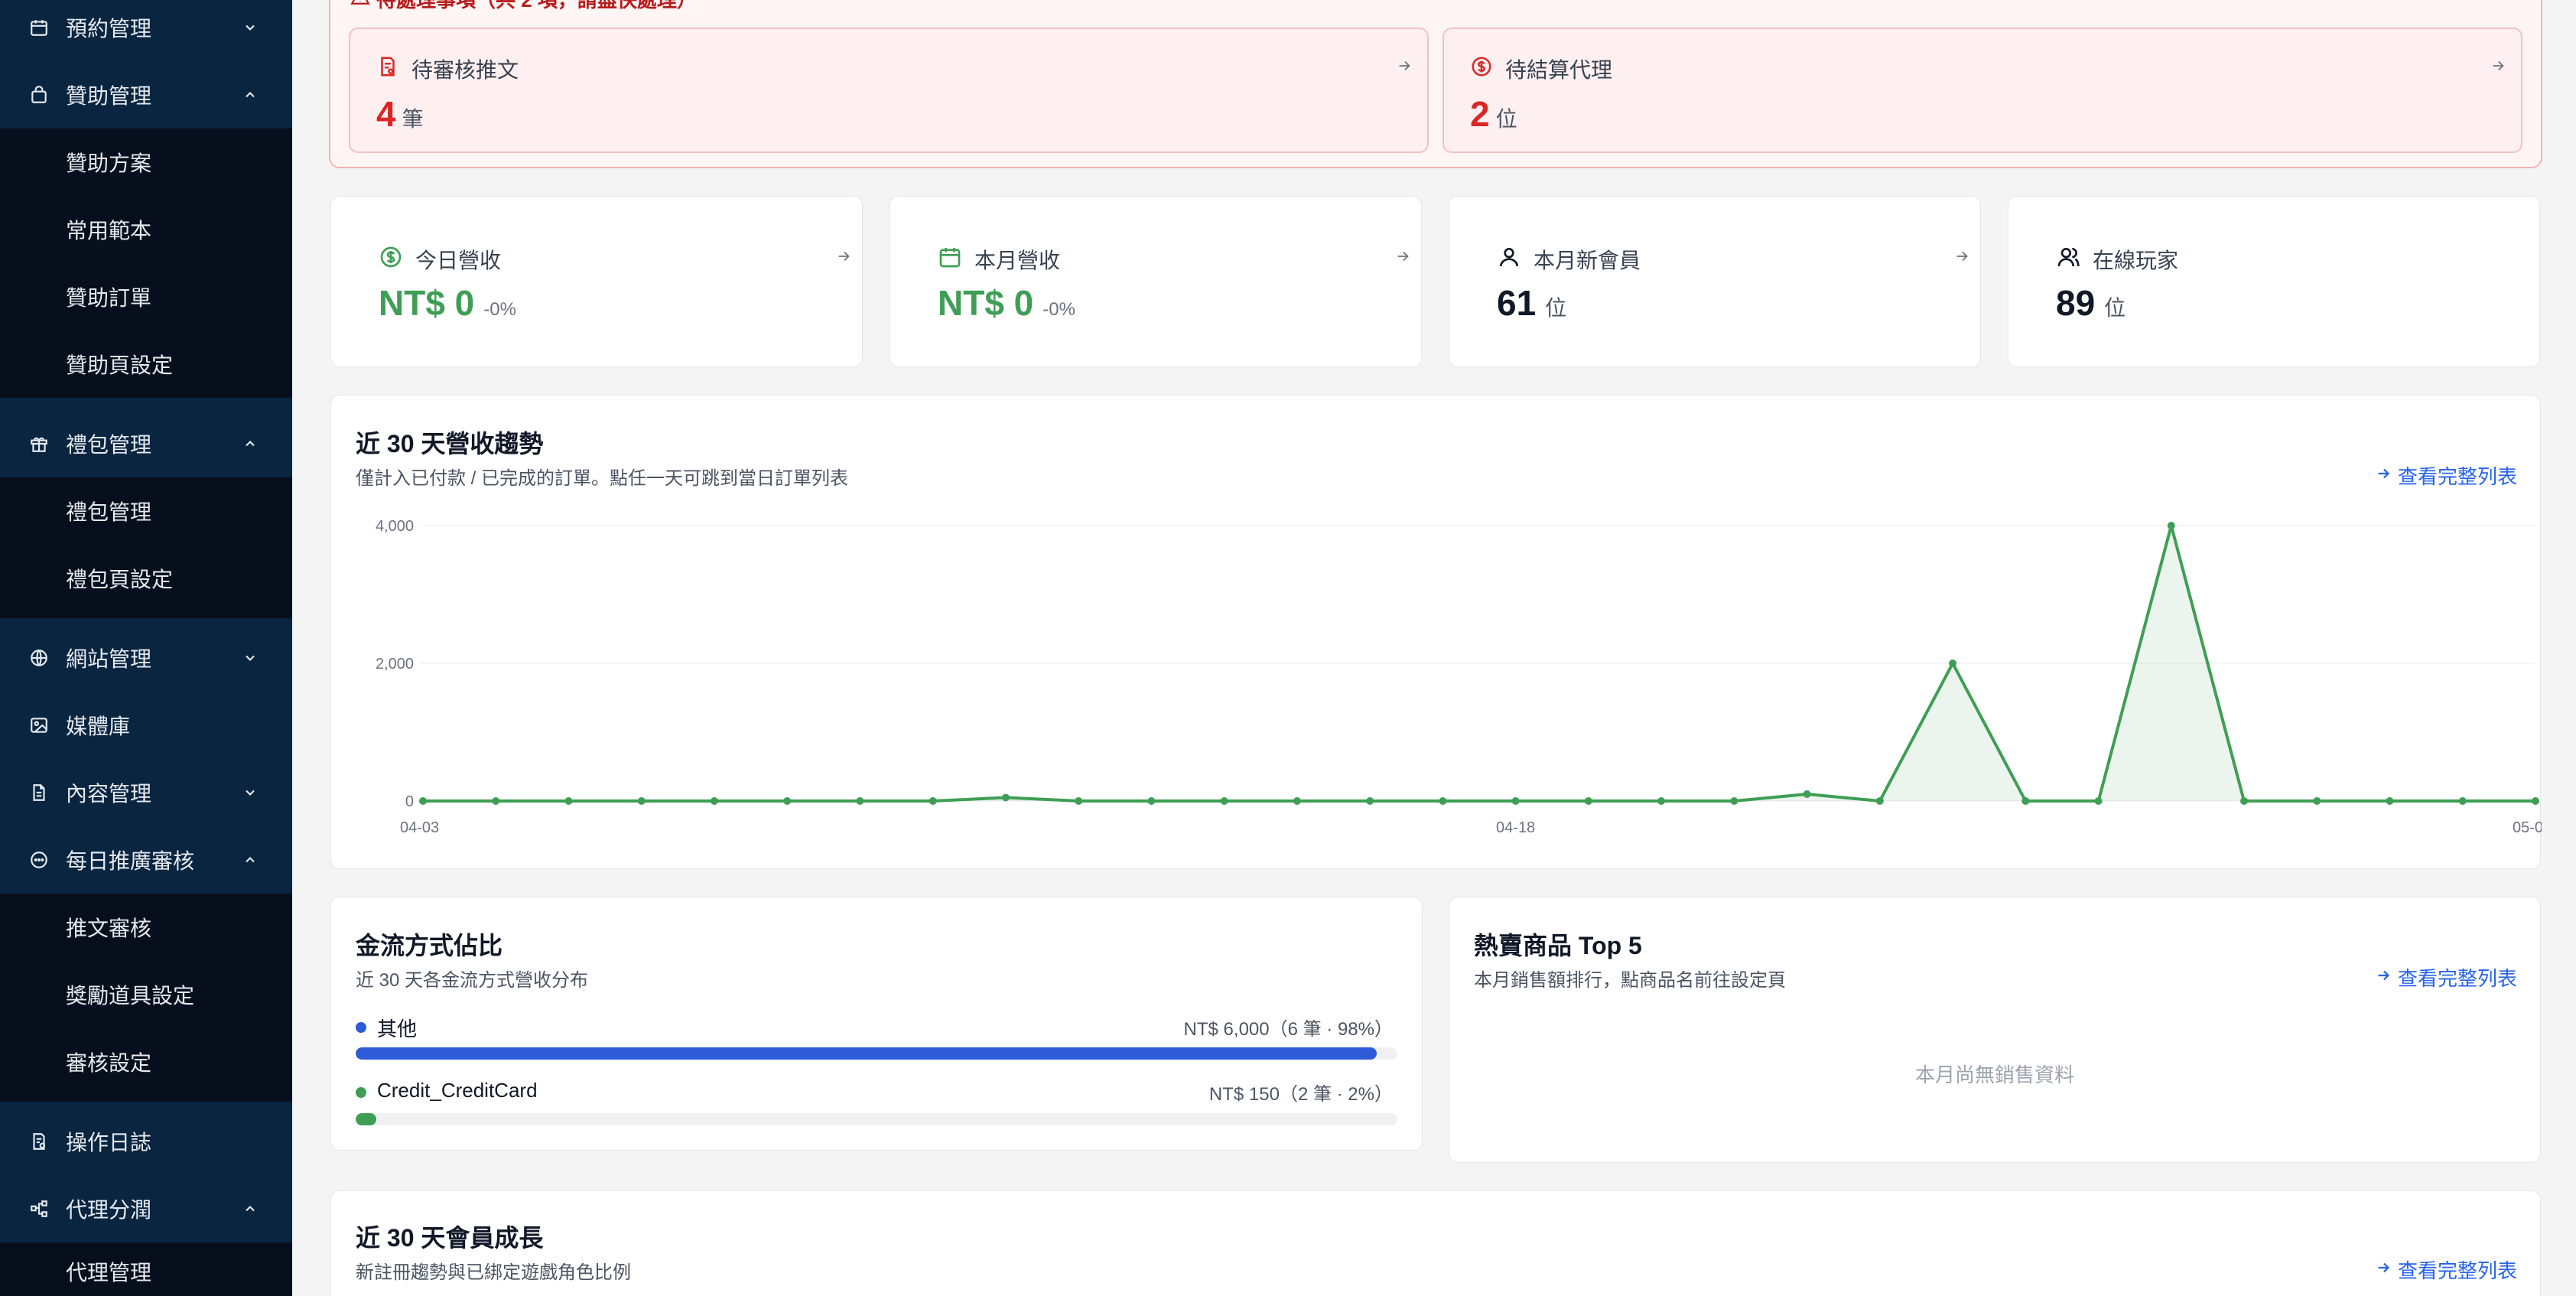 The width and height of the screenshot is (2576, 1296). I want to click on sidebar-subitem-sponsor-page-settings: 贊助頁設定, so click(119, 364).